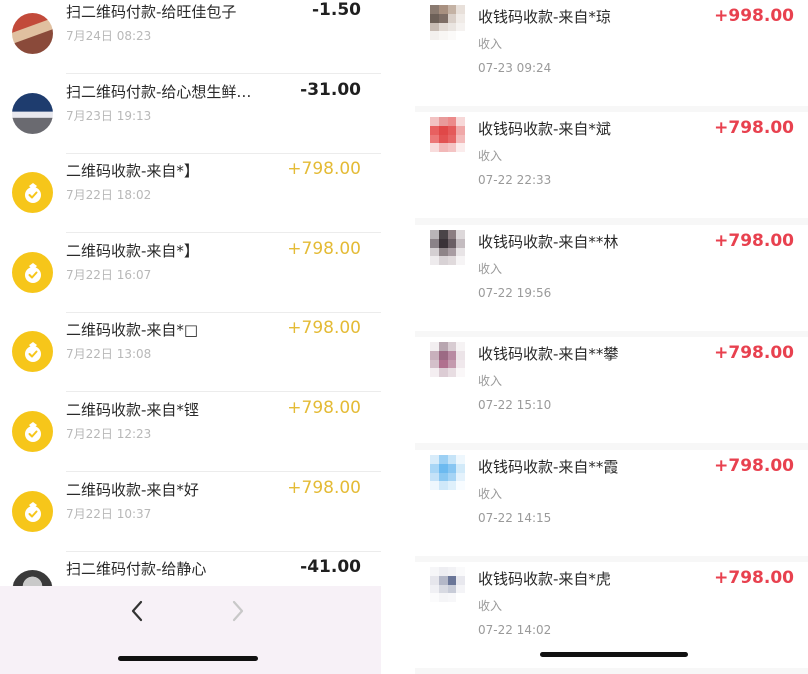 The image size is (808, 674). What do you see at coordinates (544, 129) in the screenshot?
I see `income-title: 收钱码收款-来自*斌` at bounding box center [544, 129].